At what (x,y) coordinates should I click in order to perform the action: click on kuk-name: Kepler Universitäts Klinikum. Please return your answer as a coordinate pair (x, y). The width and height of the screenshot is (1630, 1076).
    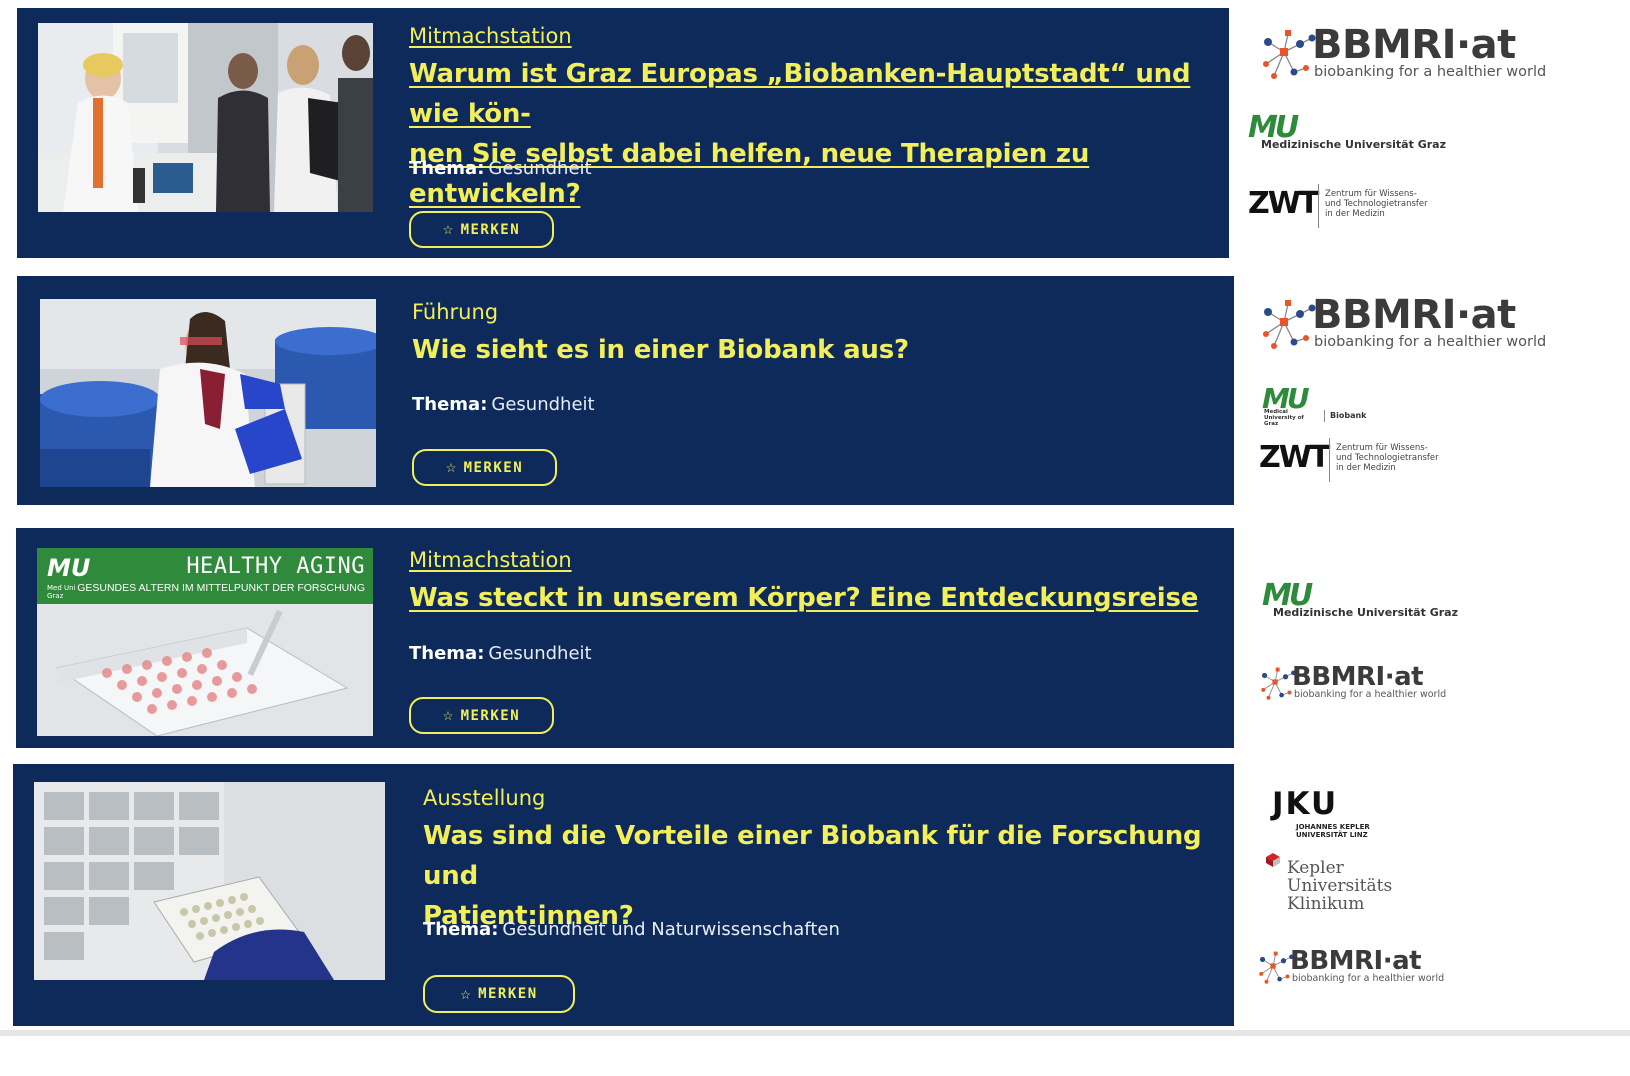
    Looking at the image, I should click on (1340, 886).